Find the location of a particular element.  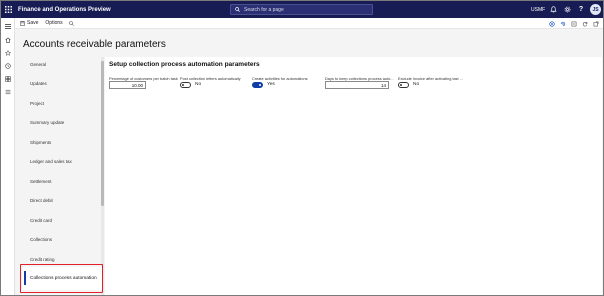

company-picker: USMF is located at coordinates (538, 9).